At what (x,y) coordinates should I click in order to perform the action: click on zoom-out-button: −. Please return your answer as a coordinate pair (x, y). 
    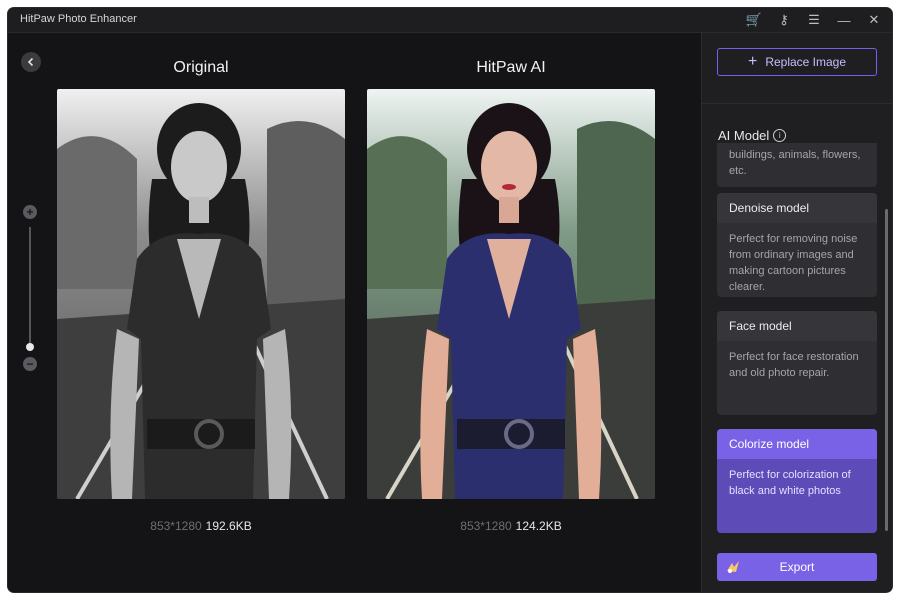
    Looking at the image, I should click on (30, 364).